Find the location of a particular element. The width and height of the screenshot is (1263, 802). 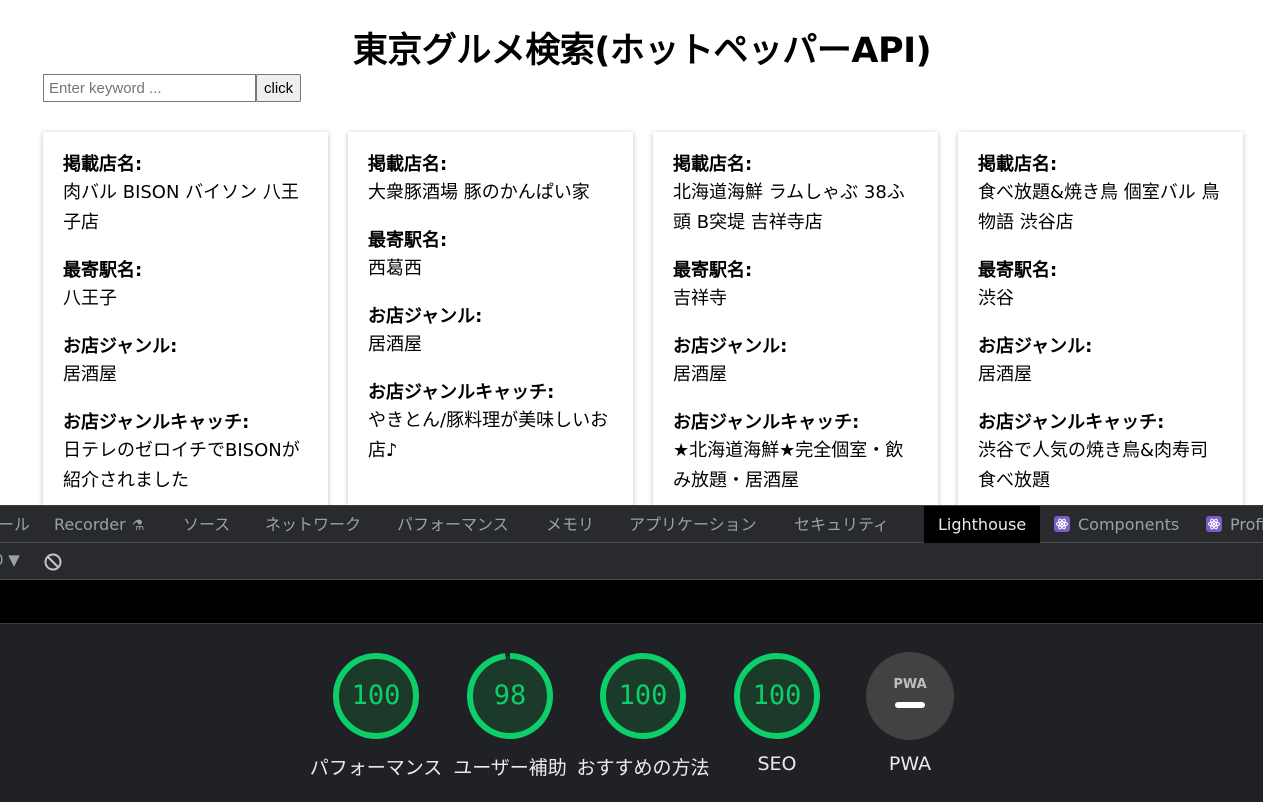

genre-catch: やきとん/豚料理が美味しいお店♪ is located at coordinates (488, 435).